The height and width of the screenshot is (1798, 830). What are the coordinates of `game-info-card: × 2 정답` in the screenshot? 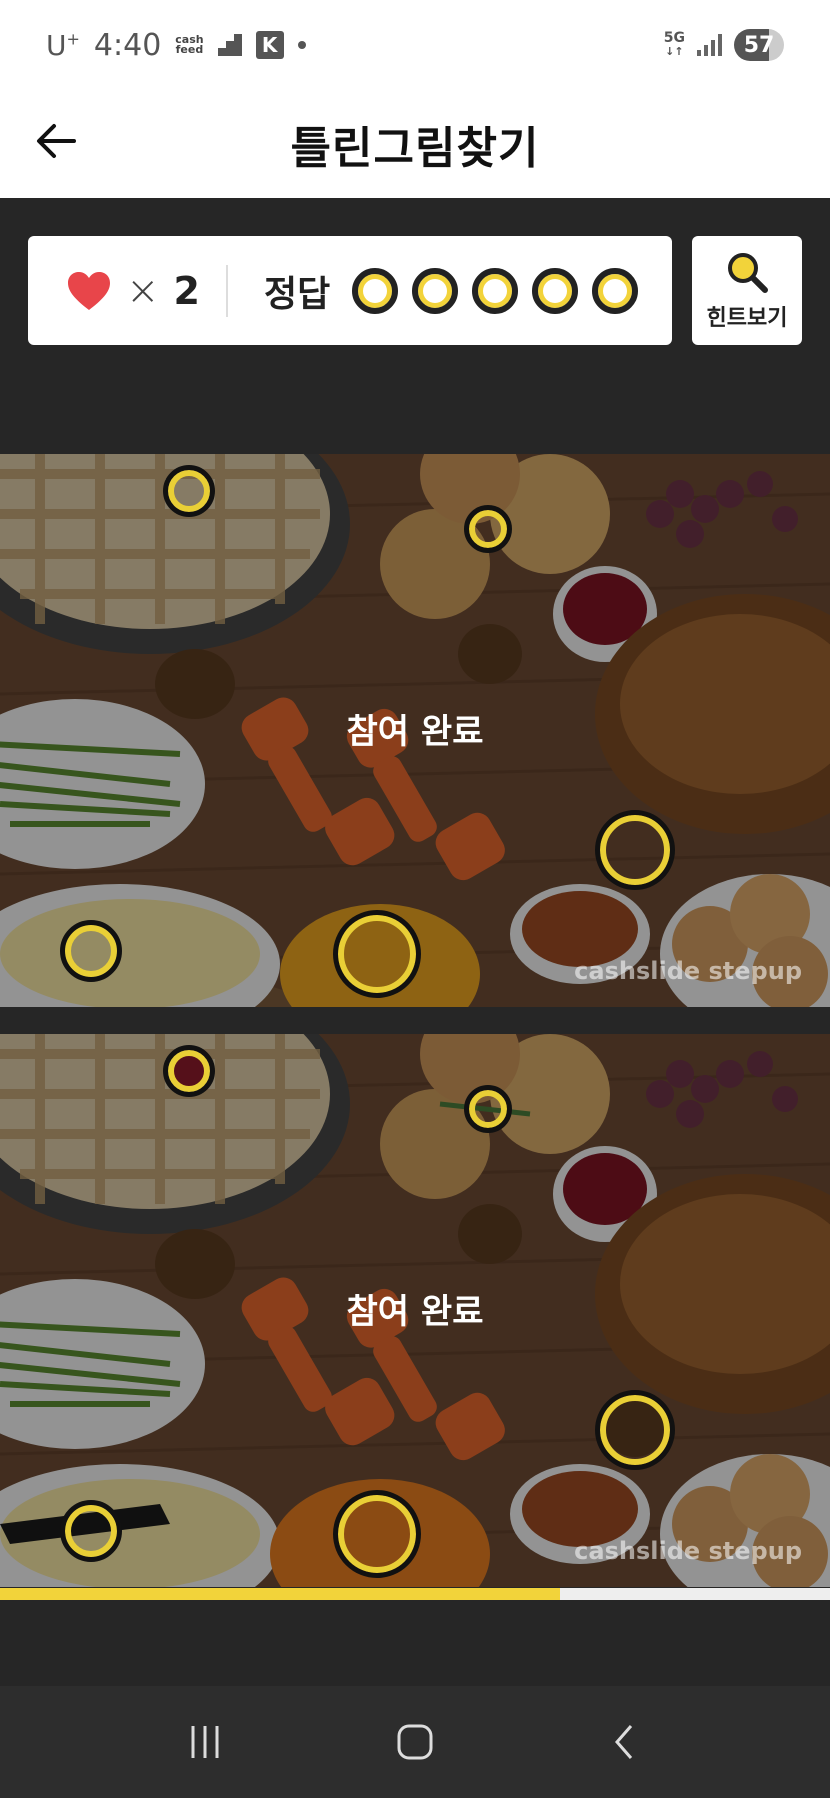 It's located at (350, 290).